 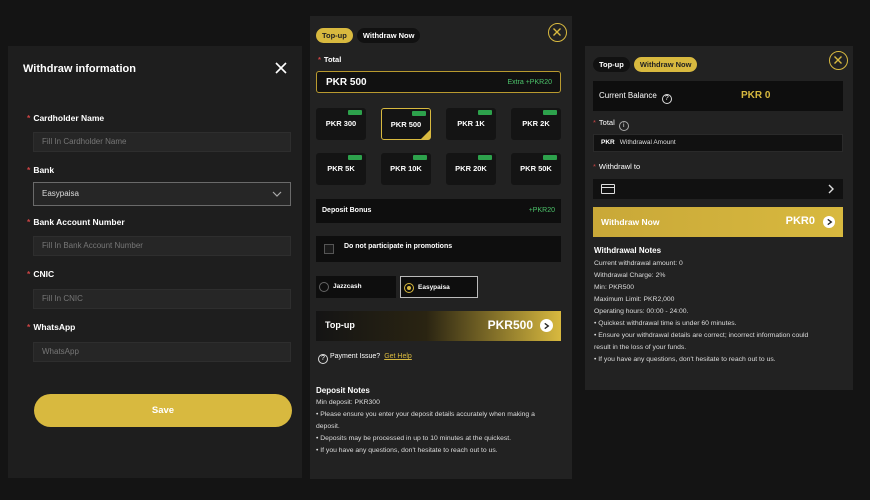 What do you see at coordinates (638, 263) in the screenshot?
I see `note-line: Current withdrawal amount: 0` at bounding box center [638, 263].